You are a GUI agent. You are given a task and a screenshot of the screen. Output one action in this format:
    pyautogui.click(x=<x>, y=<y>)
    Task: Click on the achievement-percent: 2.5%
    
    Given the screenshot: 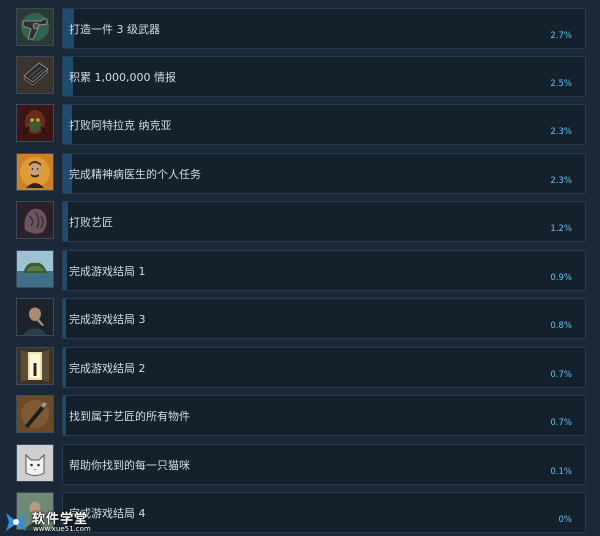 What is the action you would take?
    pyautogui.click(x=561, y=84)
    